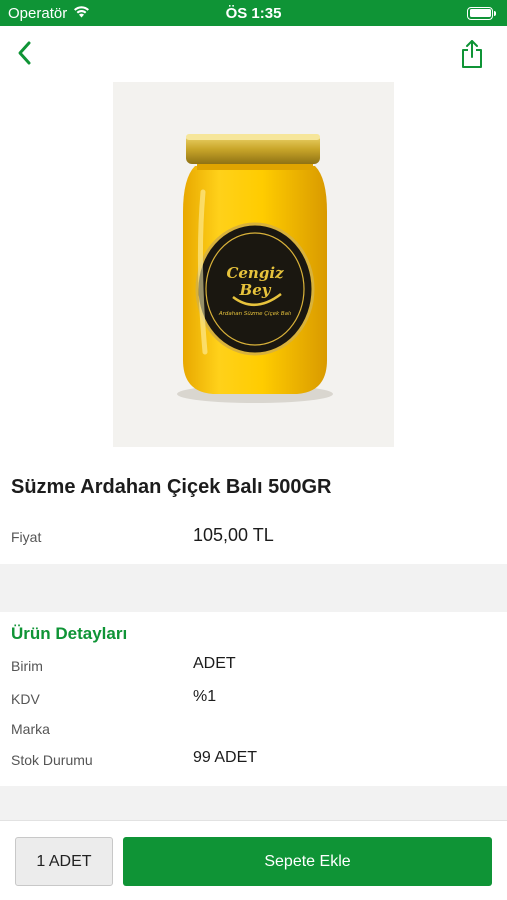  Describe the element at coordinates (225, 757) in the screenshot. I see `detail-value: 99 ADET` at that location.